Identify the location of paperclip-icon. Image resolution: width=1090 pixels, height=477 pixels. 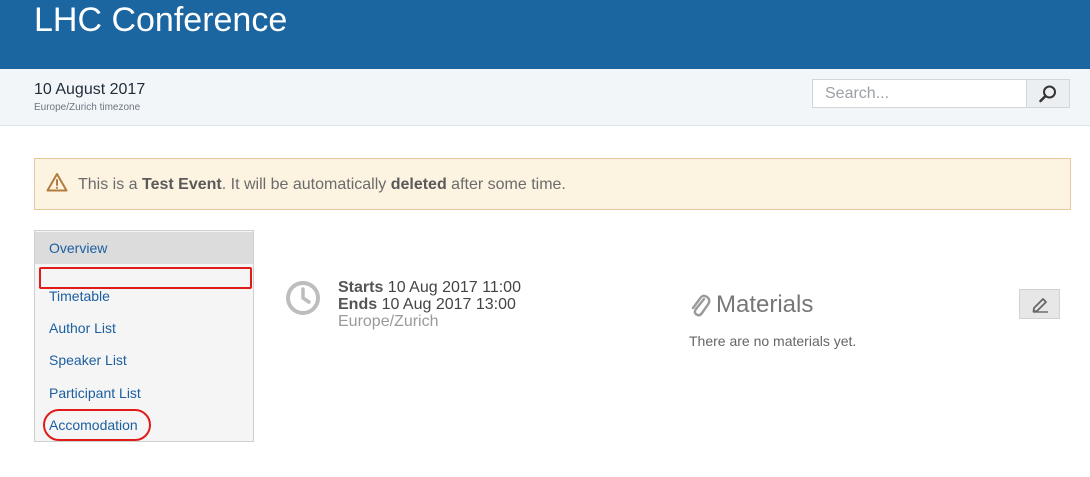
(701, 305).